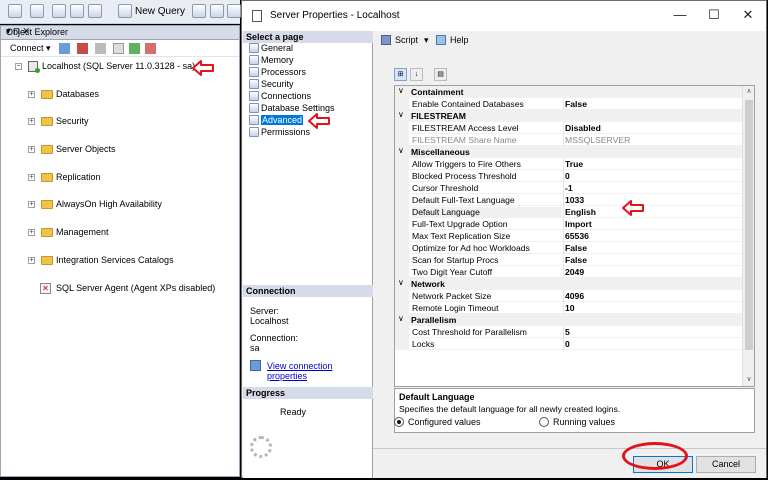 This screenshot has height=480, width=768. Describe the element at coordinates (37, 11) in the screenshot. I see `add-item-icon` at that location.